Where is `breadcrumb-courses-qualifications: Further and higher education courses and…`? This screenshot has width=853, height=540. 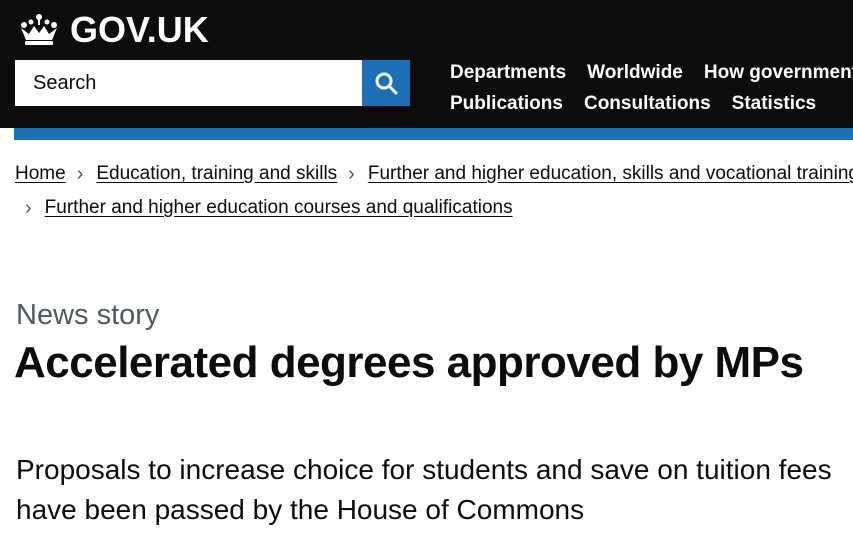 breadcrumb-courses-qualifications: Further and higher education courses and… is located at coordinates (279, 208).